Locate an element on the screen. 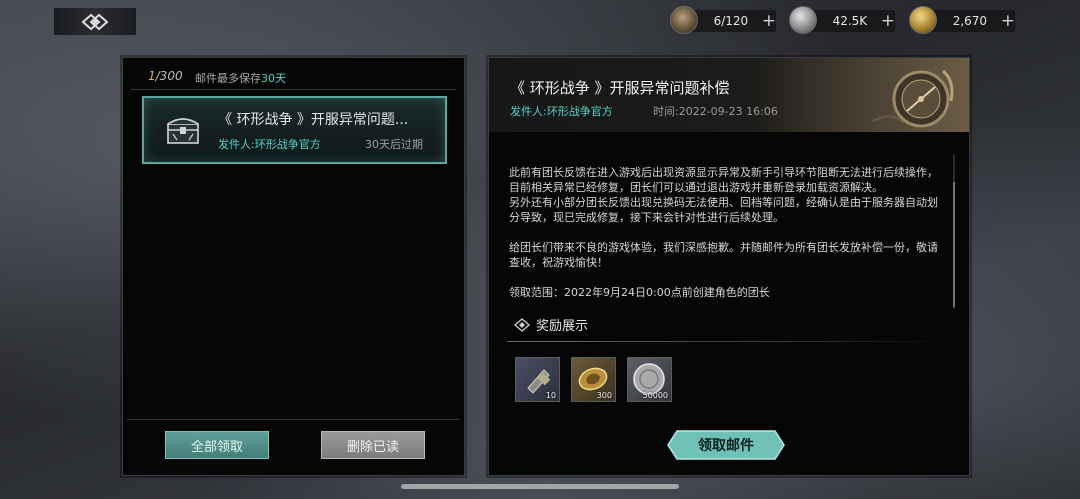 Image resolution: width=1080 pixels, height=499 pixels. gold-value: 2,670 is located at coordinates (970, 21).